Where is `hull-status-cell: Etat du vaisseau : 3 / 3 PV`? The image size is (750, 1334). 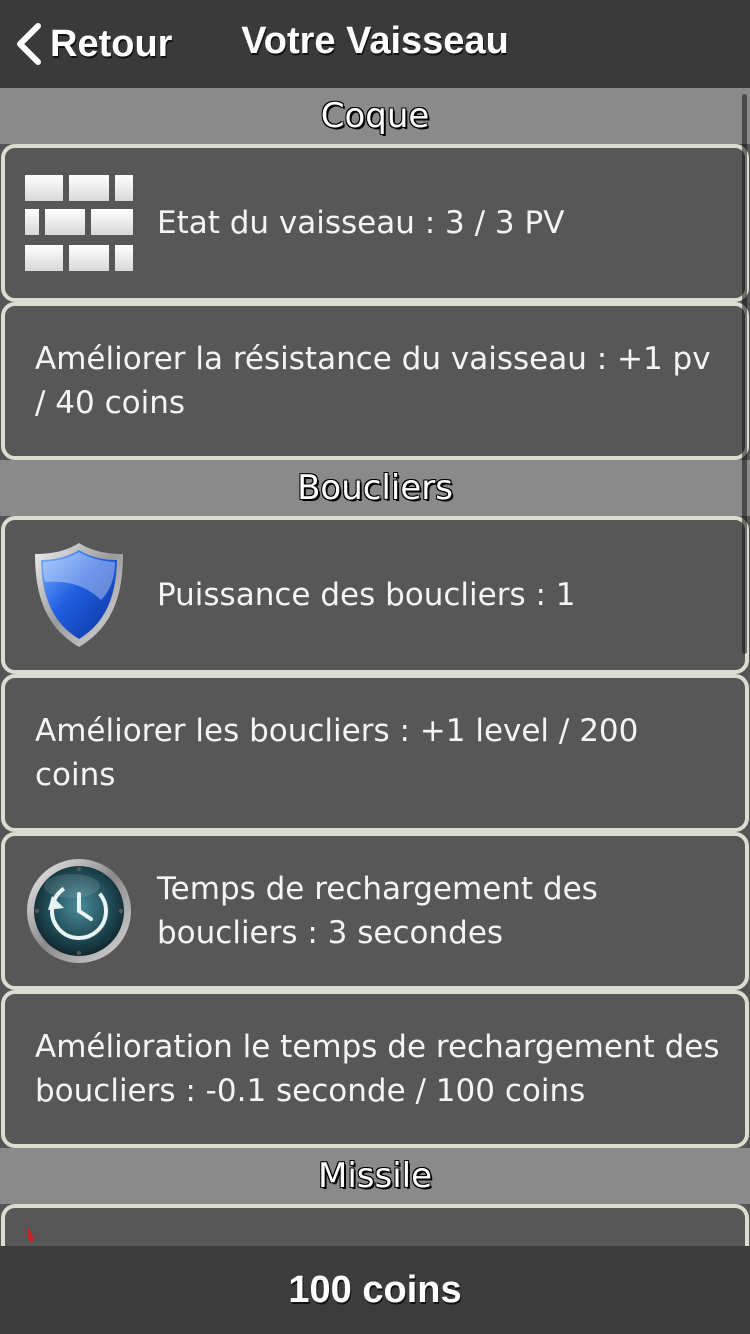
hull-status-cell: Etat du vaisseau : 3 / 3 PV is located at coordinates (375, 223).